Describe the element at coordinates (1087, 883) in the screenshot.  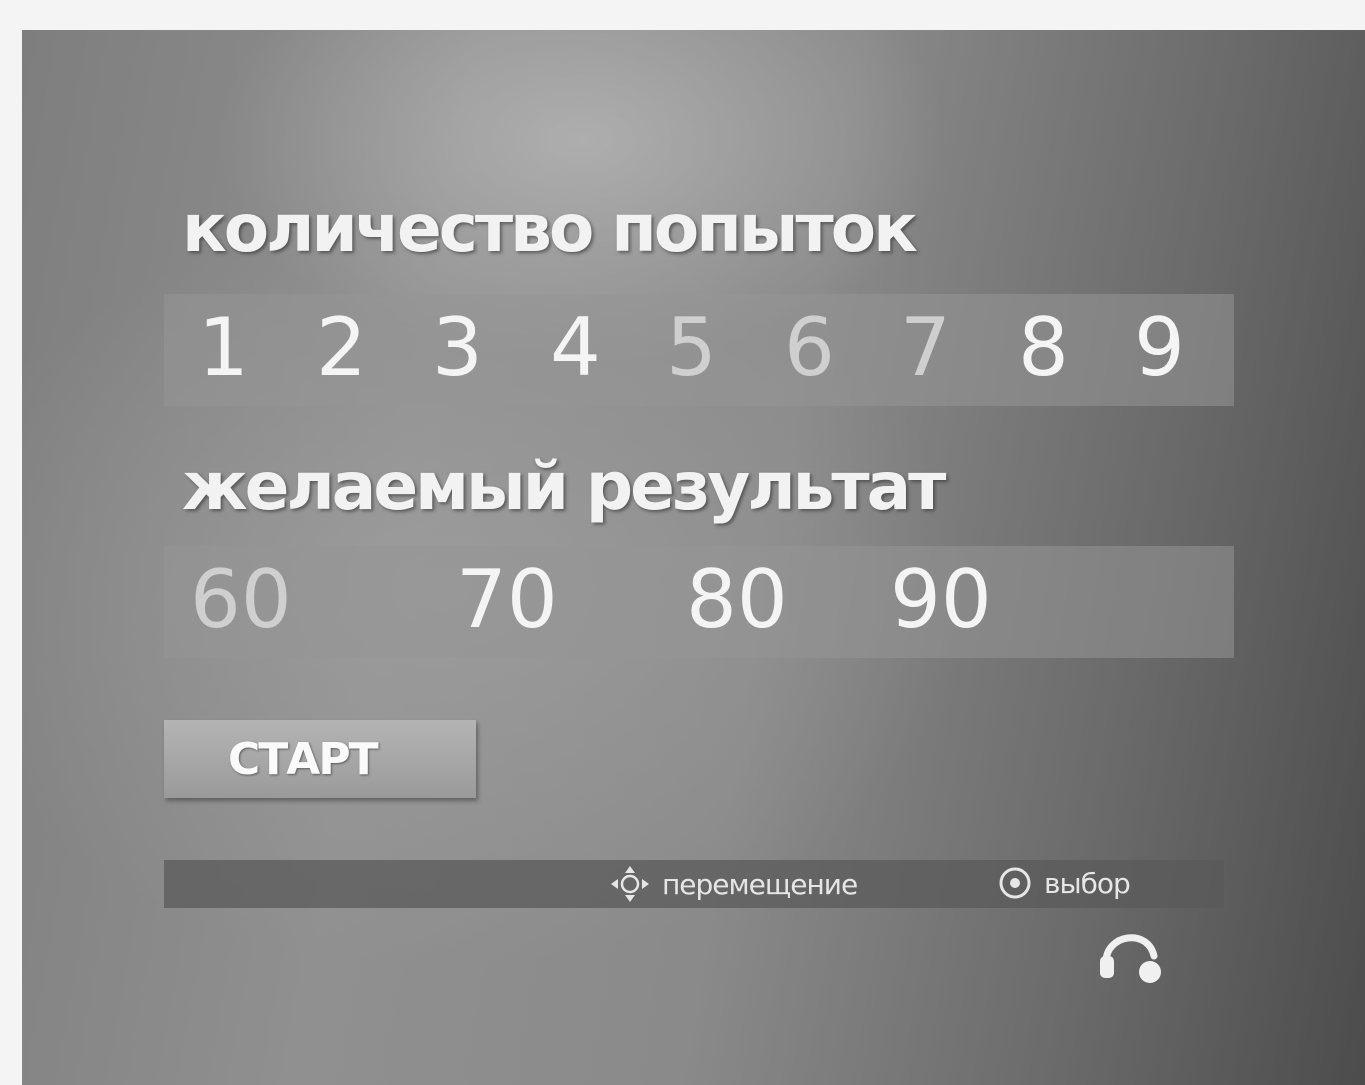
I see `select-hint-label: выбор` at that location.